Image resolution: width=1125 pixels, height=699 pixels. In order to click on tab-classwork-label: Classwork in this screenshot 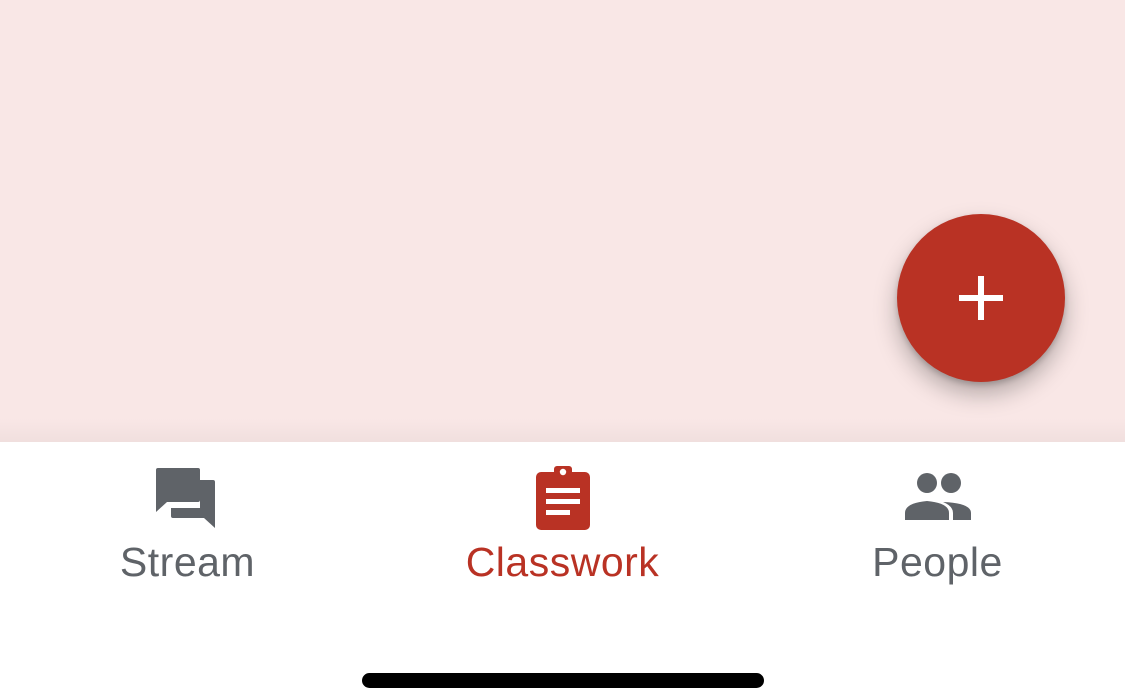, I will do `click(562, 562)`.